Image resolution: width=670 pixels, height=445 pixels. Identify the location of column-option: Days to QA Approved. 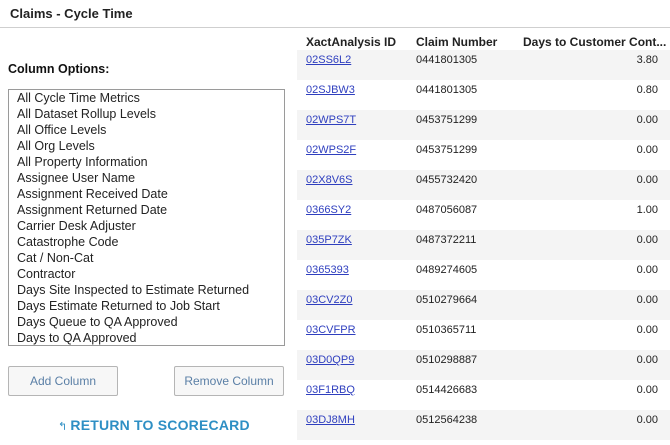
(146, 337).